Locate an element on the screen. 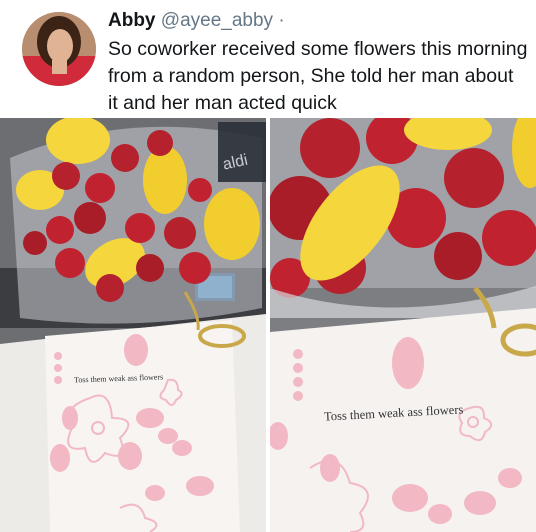 The image size is (536, 532). avatar is located at coordinates (59, 49).